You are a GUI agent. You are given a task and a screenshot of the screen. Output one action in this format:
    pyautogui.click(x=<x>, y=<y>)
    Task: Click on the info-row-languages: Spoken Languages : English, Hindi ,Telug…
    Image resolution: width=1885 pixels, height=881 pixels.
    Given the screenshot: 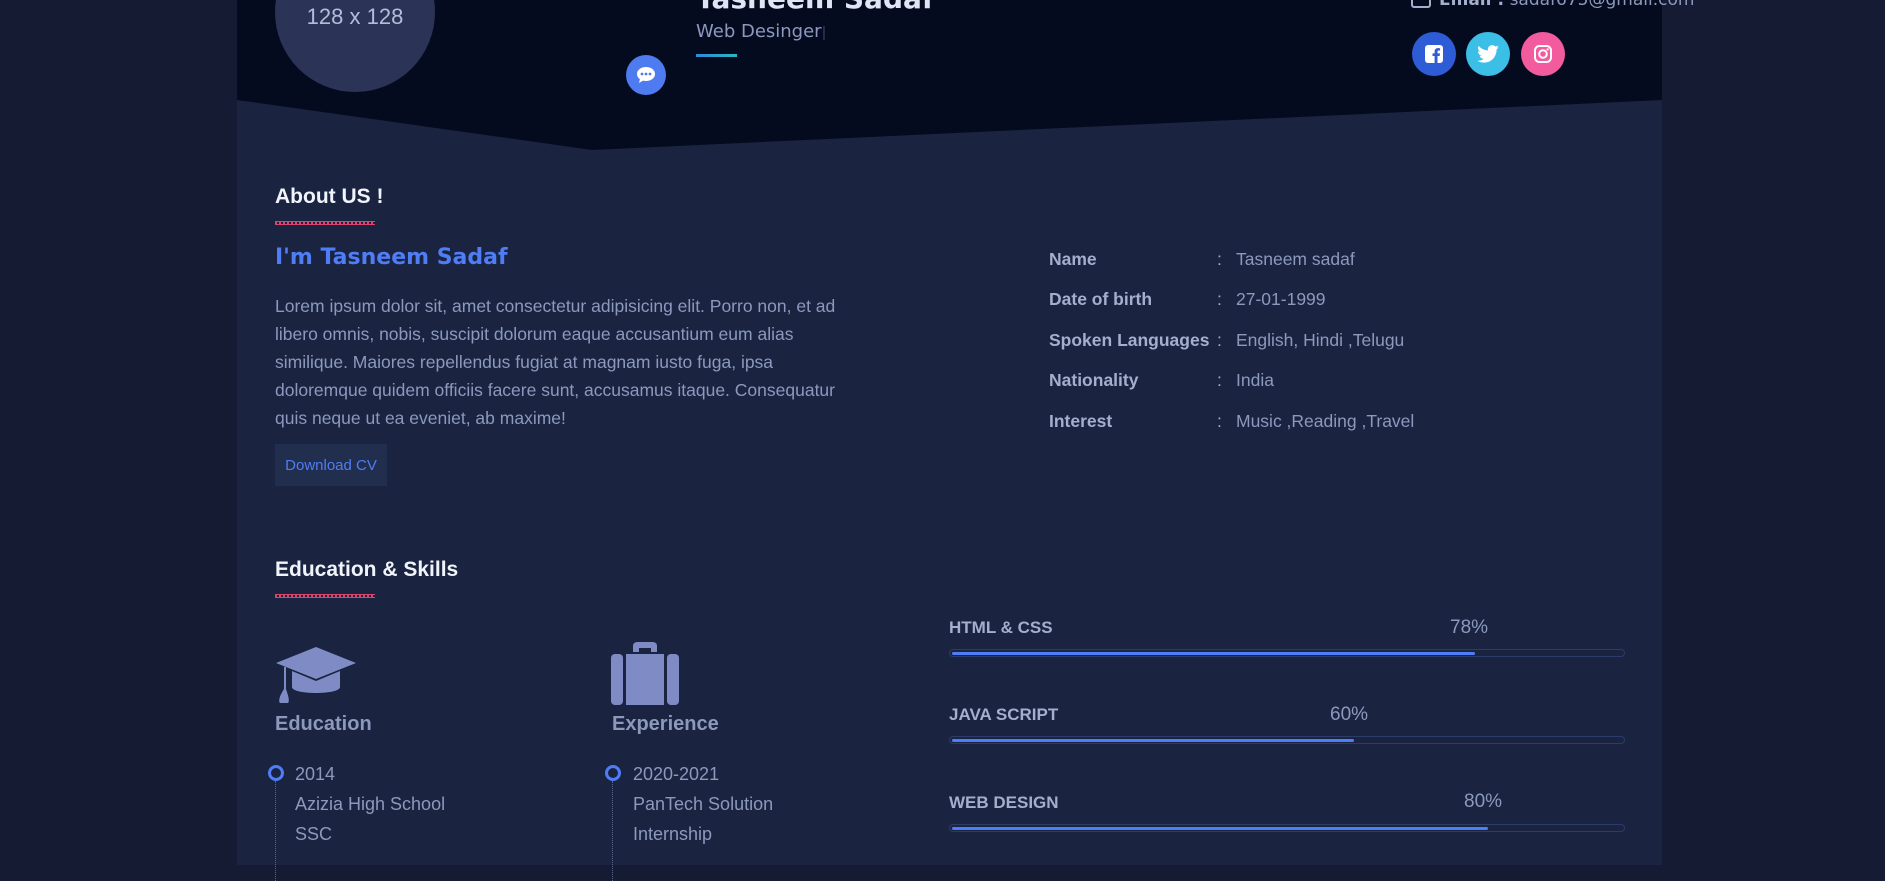 What is the action you would take?
    pyautogui.click(x=1329, y=345)
    